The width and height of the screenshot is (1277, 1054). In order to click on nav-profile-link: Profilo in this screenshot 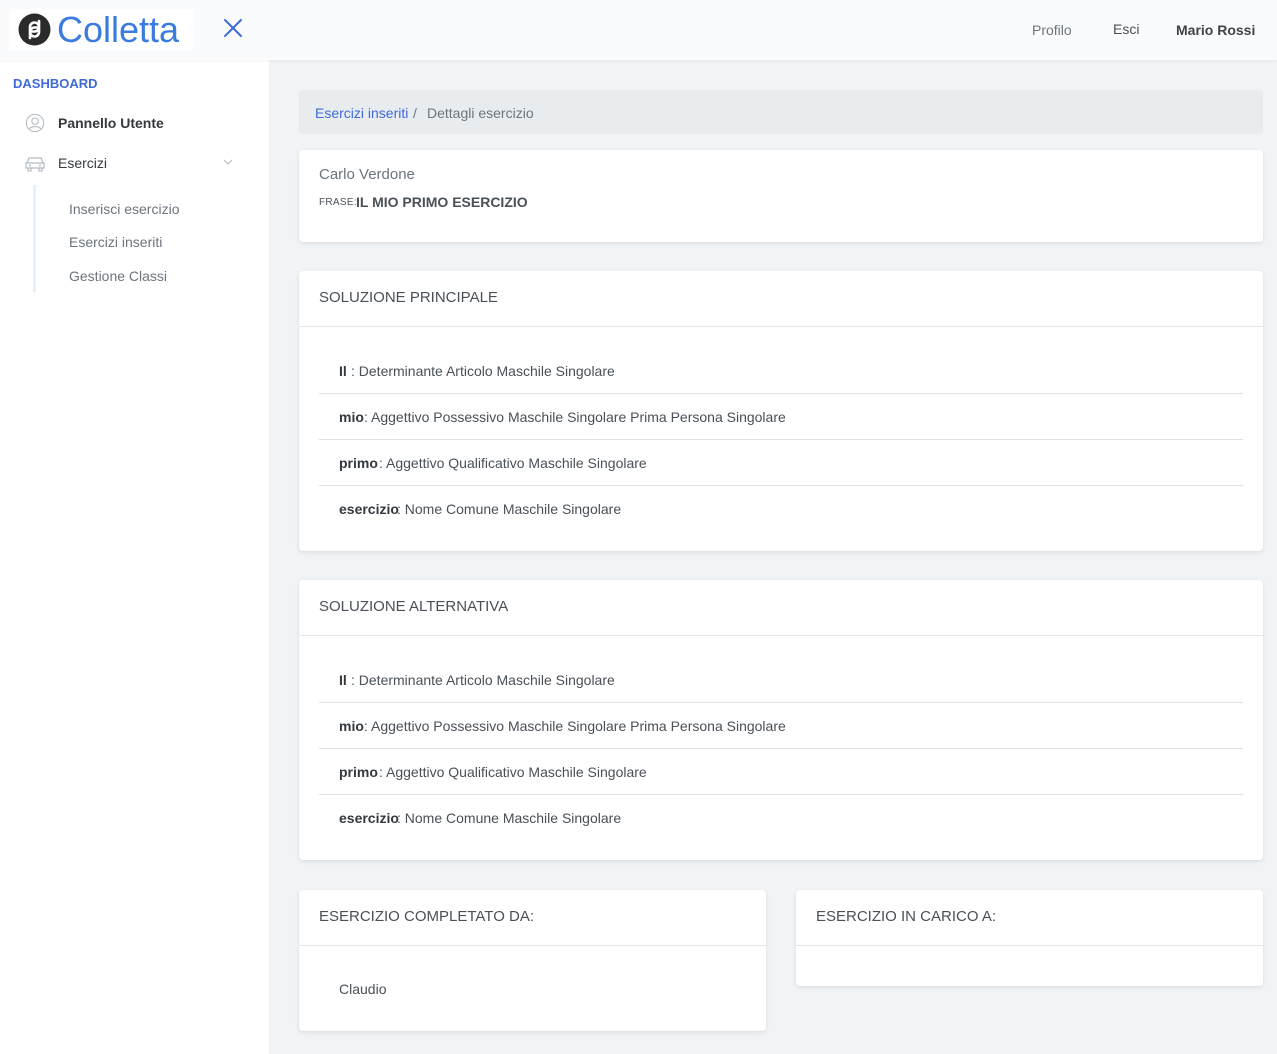, I will do `click(1052, 30)`.